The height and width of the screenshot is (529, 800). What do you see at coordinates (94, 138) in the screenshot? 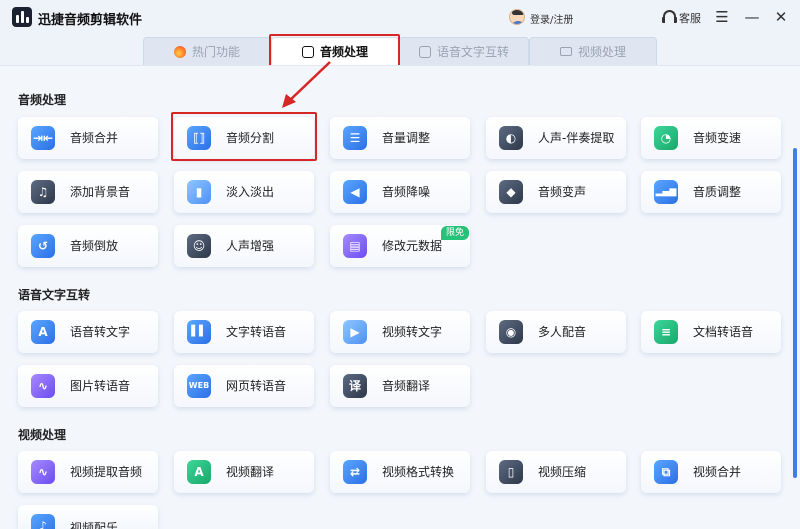
I see `card-label: 音频合并` at bounding box center [94, 138].